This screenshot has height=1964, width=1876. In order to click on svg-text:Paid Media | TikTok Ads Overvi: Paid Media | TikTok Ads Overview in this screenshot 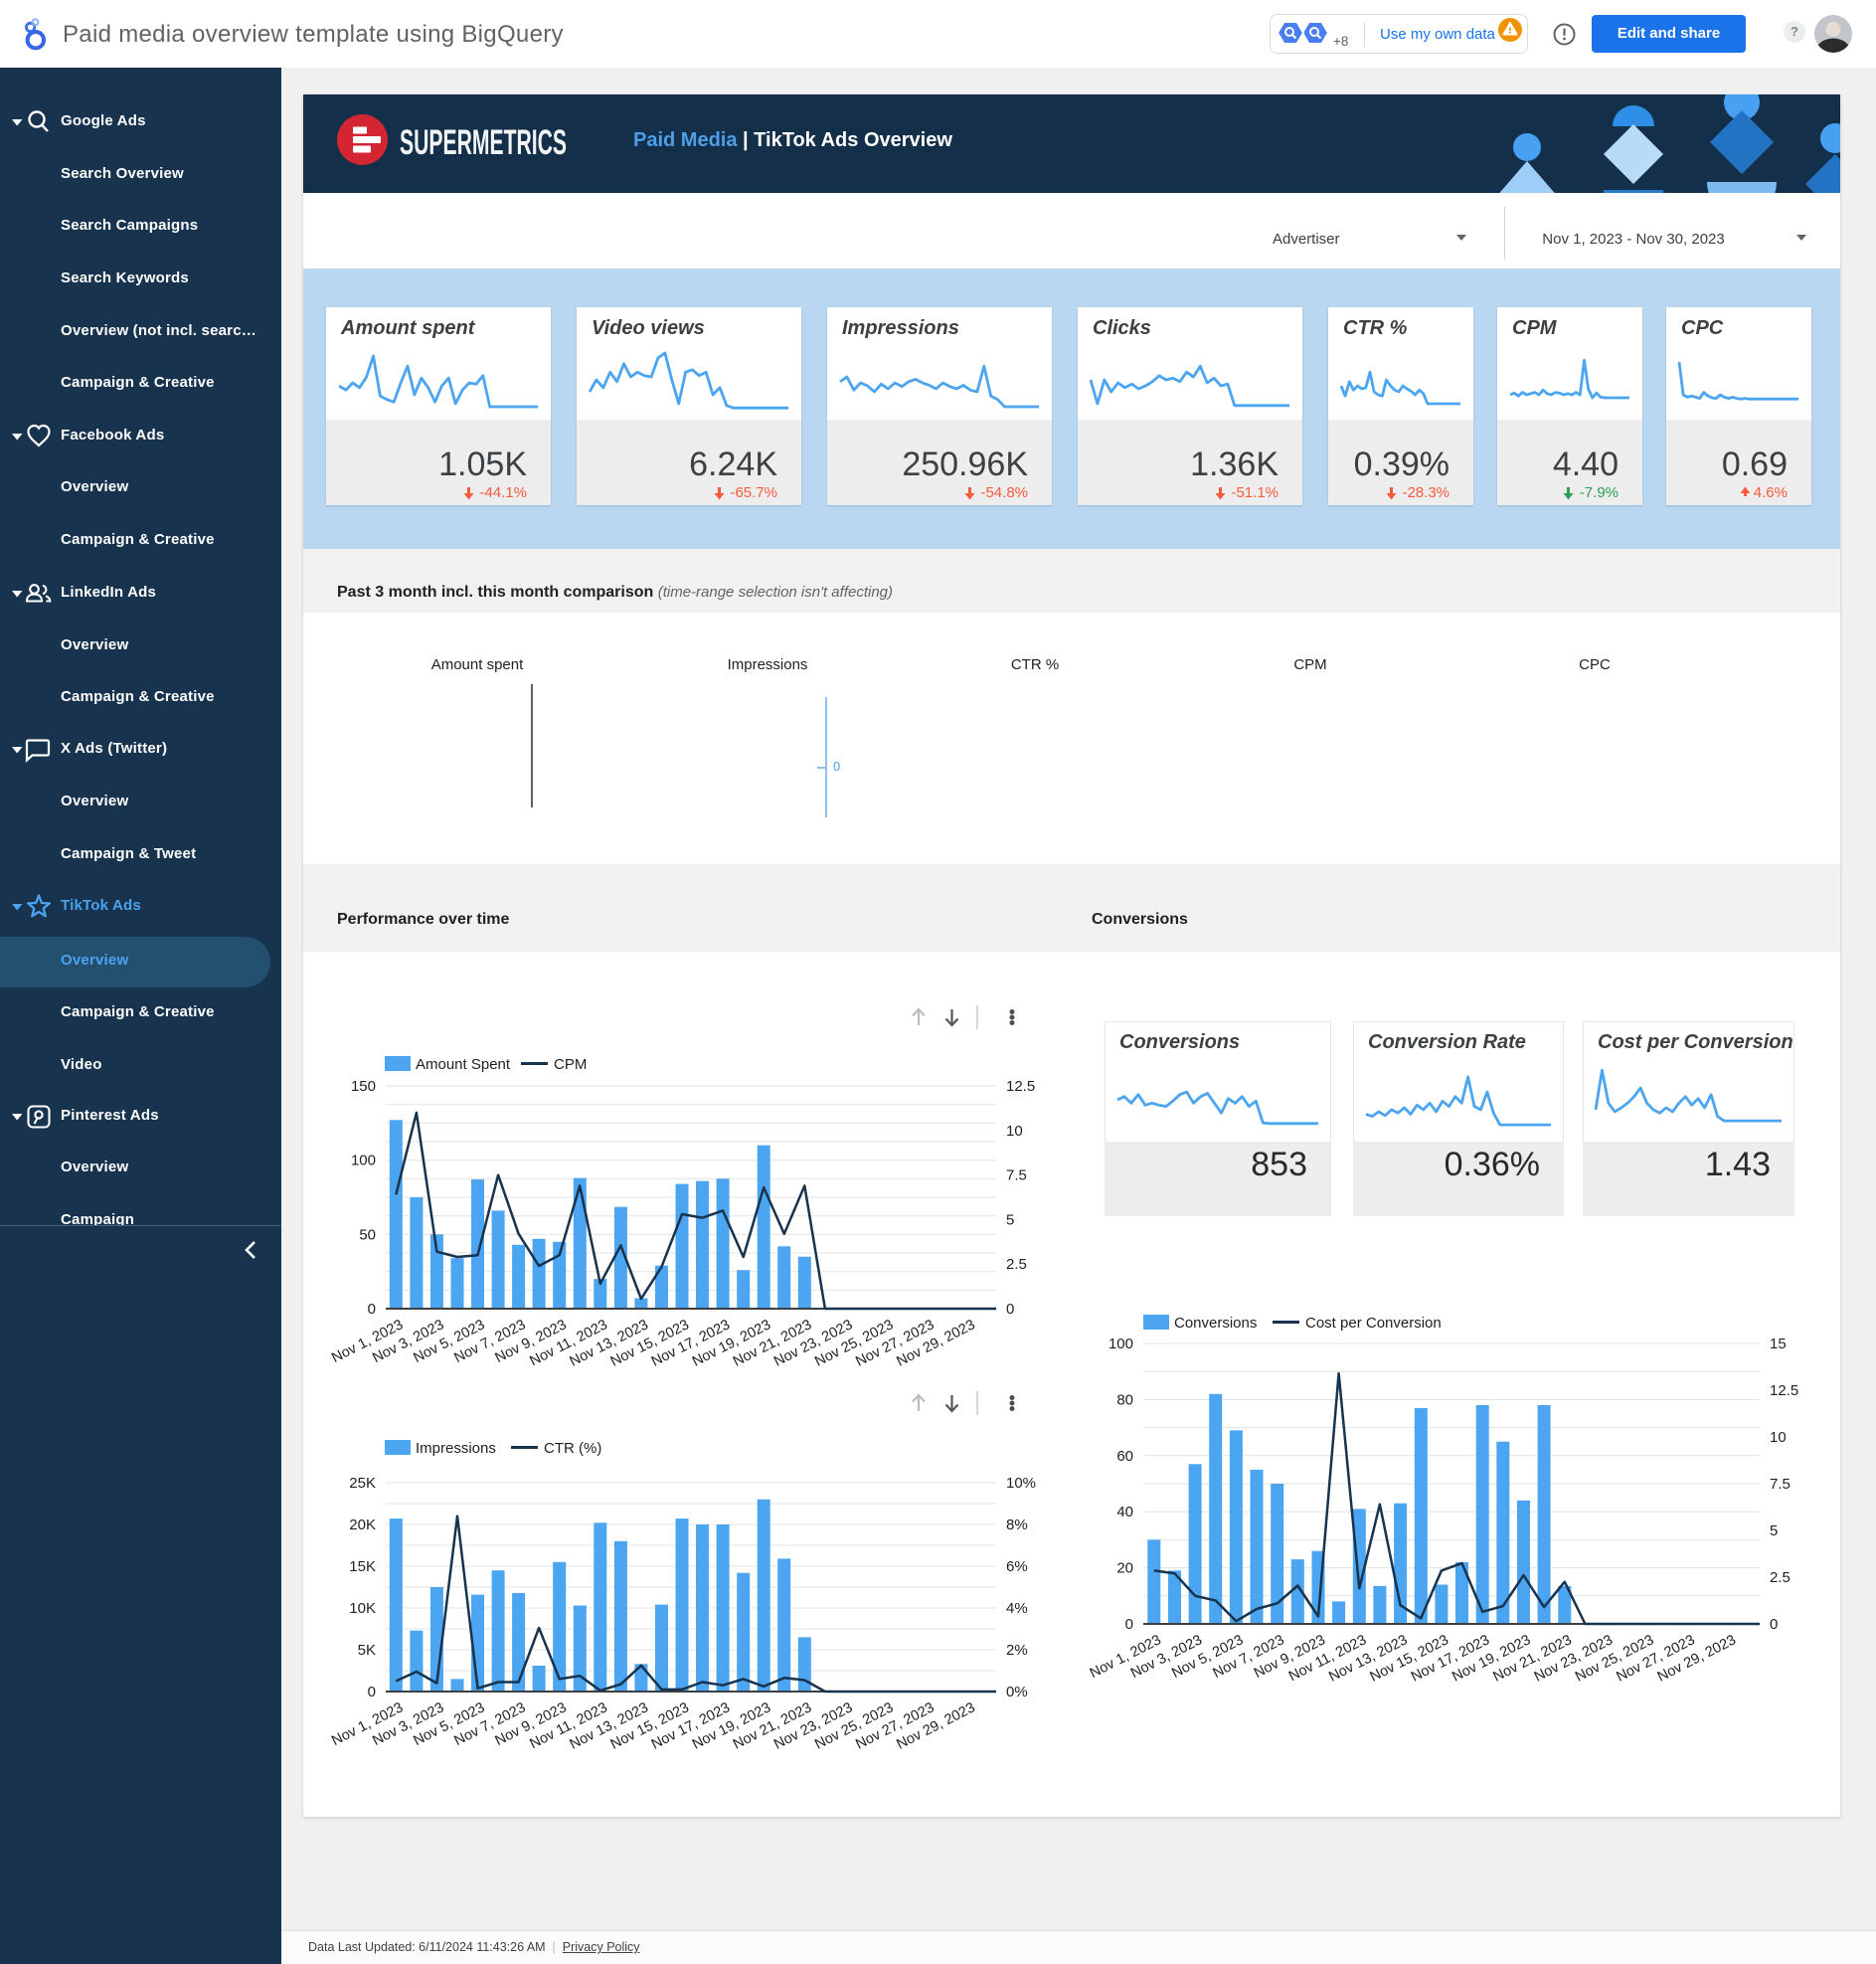, I will do `click(792, 140)`.